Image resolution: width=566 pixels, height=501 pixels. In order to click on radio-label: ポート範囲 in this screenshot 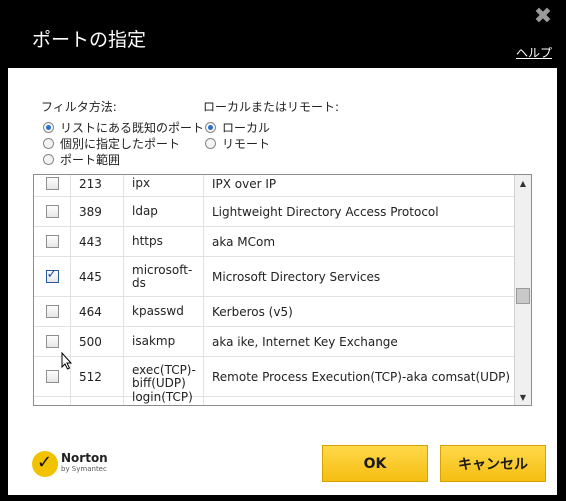, I will do `click(90, 159)`.